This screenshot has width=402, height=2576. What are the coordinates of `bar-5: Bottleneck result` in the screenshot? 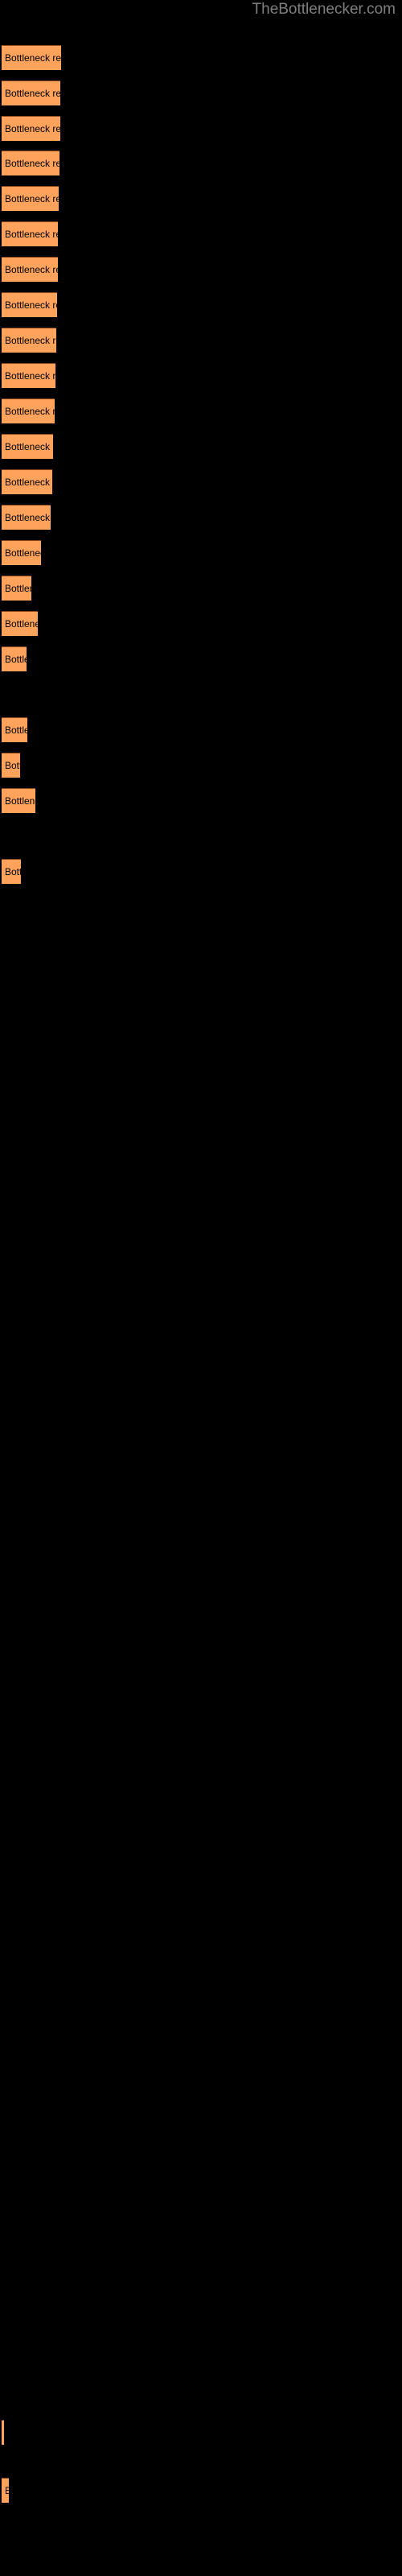 It's located at (30, 198).